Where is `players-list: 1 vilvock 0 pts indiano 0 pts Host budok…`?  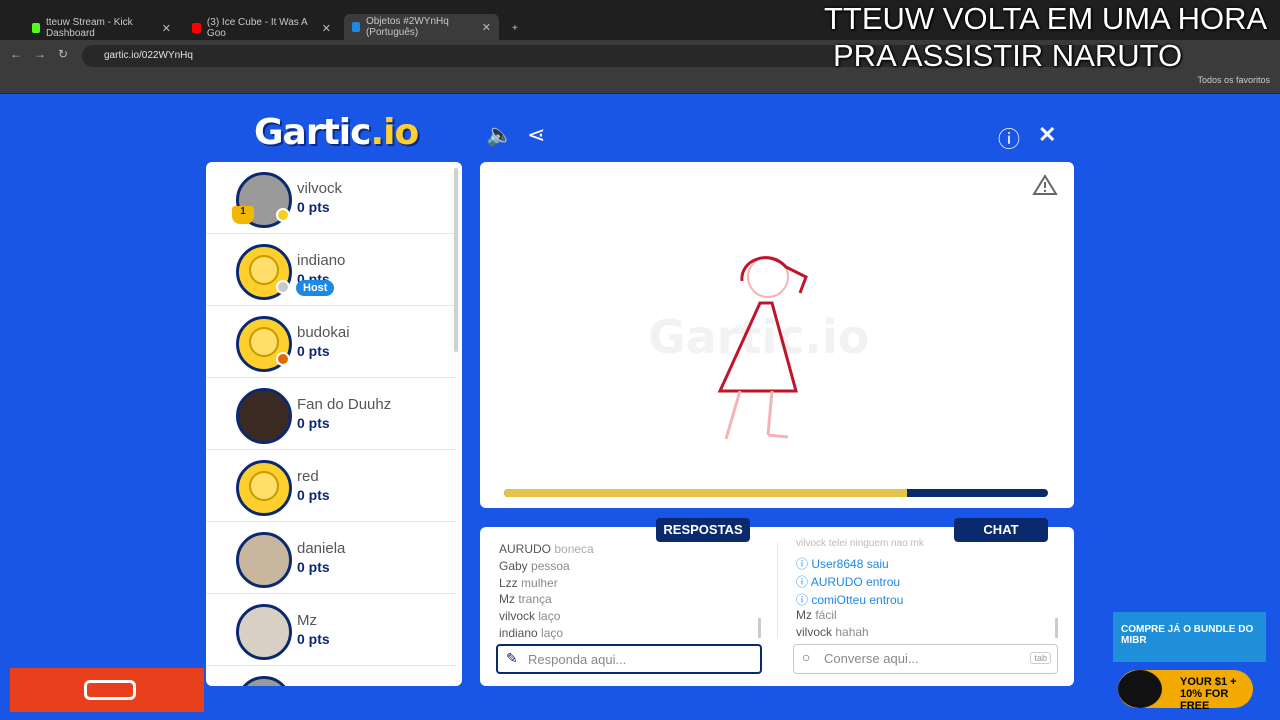
players-list: 1 vilvock 0 pts indiano 0 pts Host budok… is located at coordinates (334, 424).